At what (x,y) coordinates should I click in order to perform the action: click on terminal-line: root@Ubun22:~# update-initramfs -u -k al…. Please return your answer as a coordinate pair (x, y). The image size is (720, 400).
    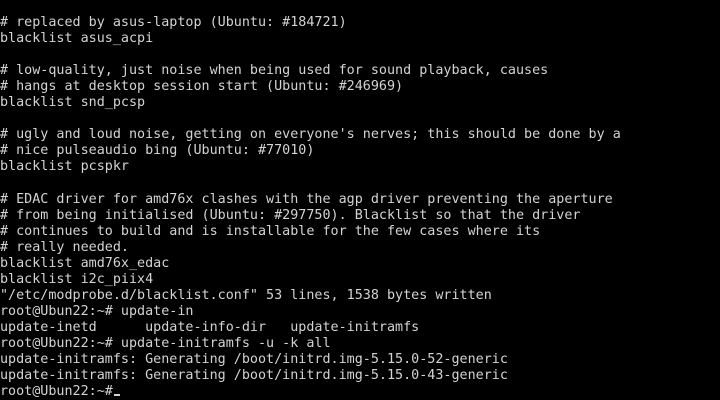
    Looking at the image, I should click on (165, 343).